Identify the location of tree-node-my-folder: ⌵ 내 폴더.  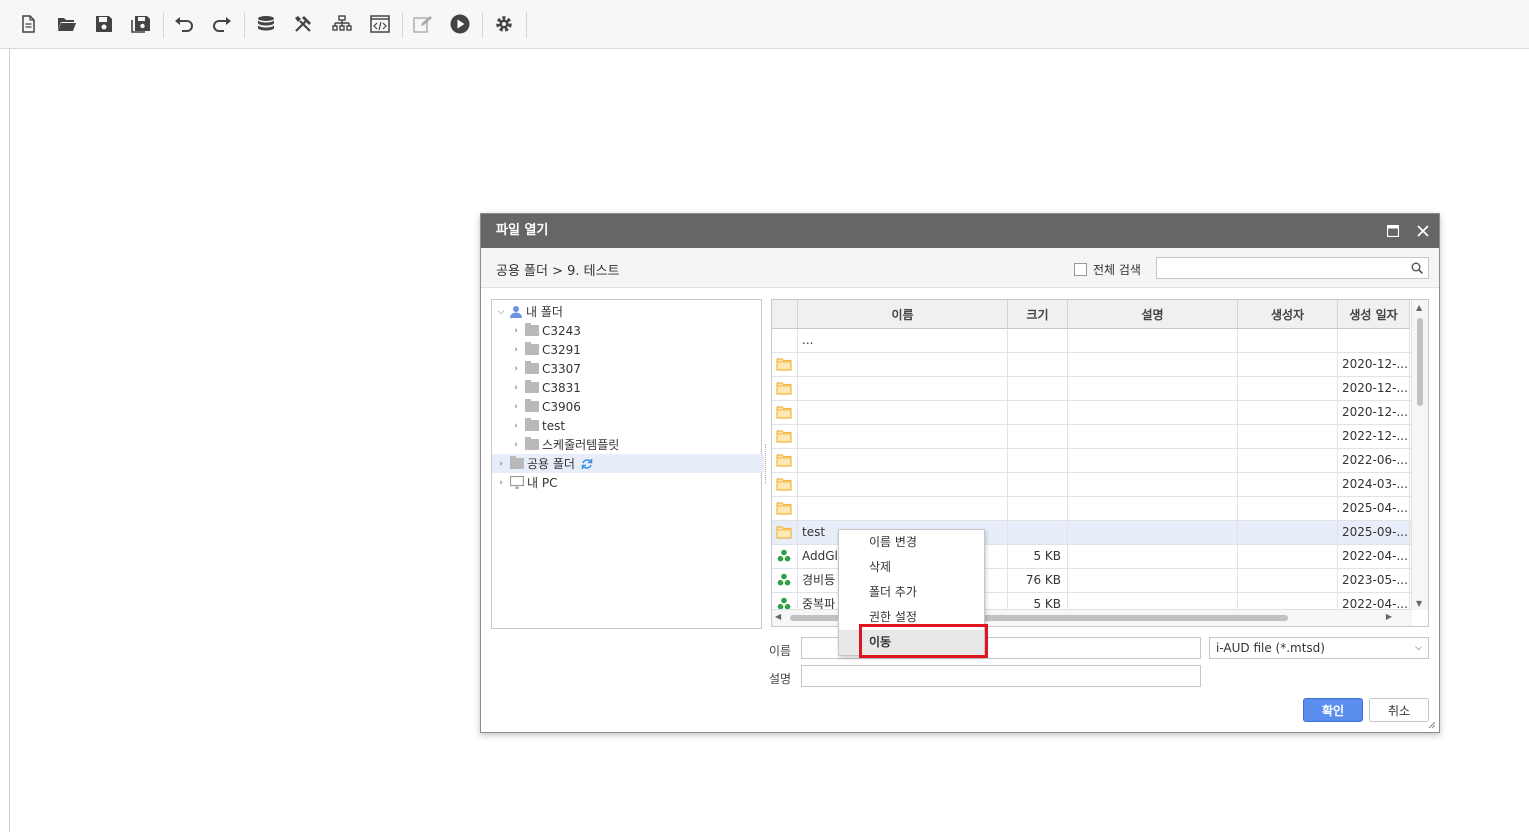
(626, 311).